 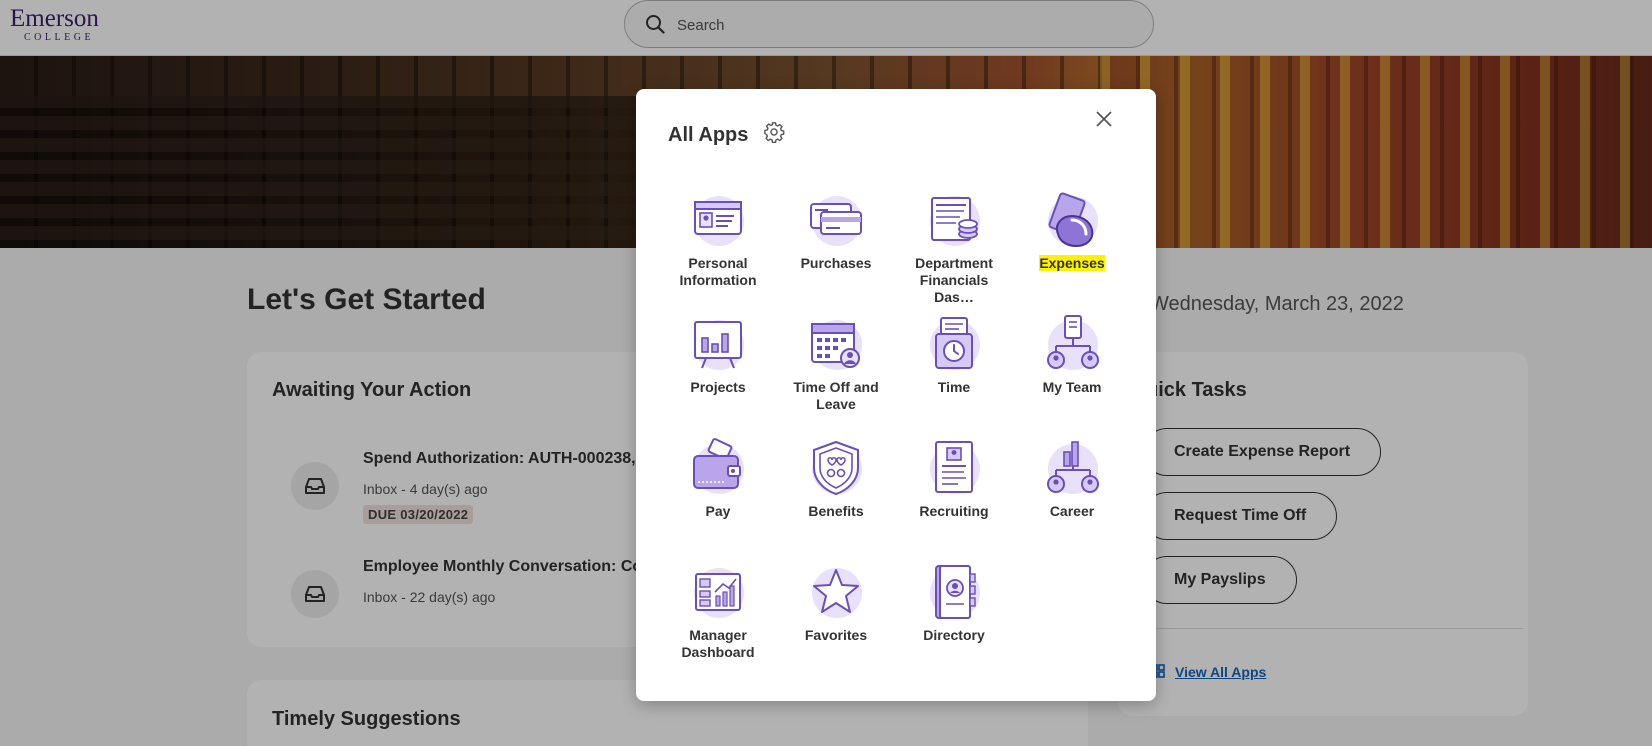 What do you see at coordinates (954, 219) in the screenshot?
I see `ledger-coins-icon` at bounding box center [954, 219].